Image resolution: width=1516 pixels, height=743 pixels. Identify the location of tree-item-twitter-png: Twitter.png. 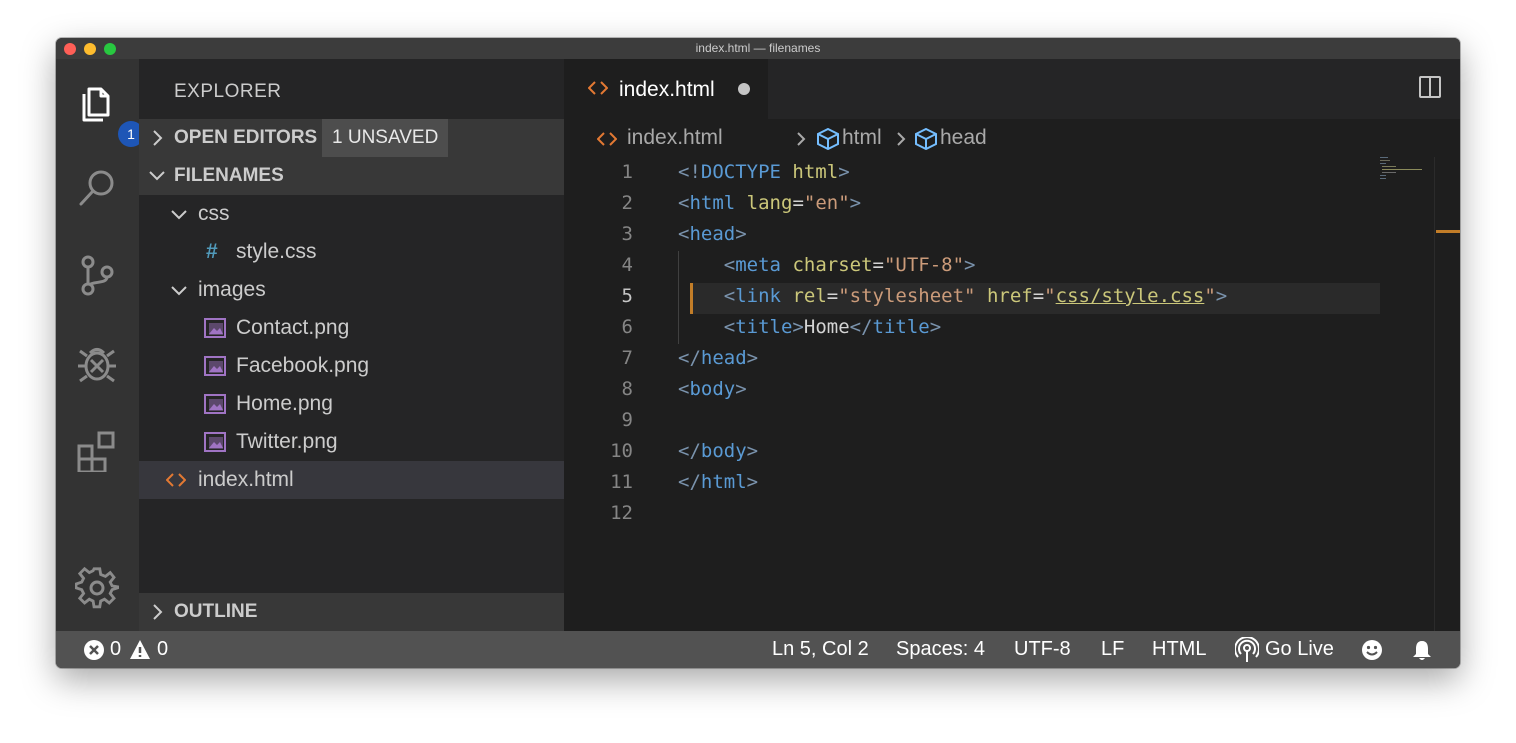
(351, 442).